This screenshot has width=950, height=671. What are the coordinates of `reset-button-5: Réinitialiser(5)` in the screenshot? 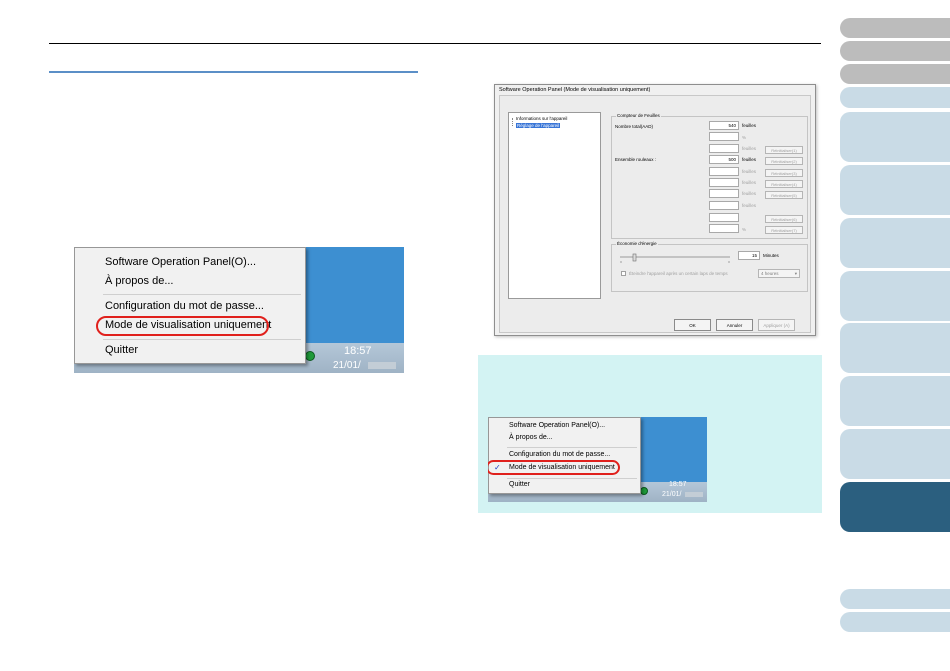 It's located at (784, 195).